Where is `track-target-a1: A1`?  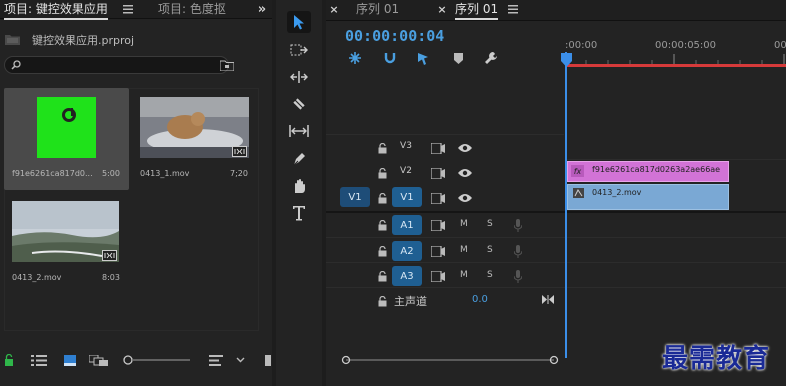
track-target-a1: A1 is located at coordinates (407, 225).